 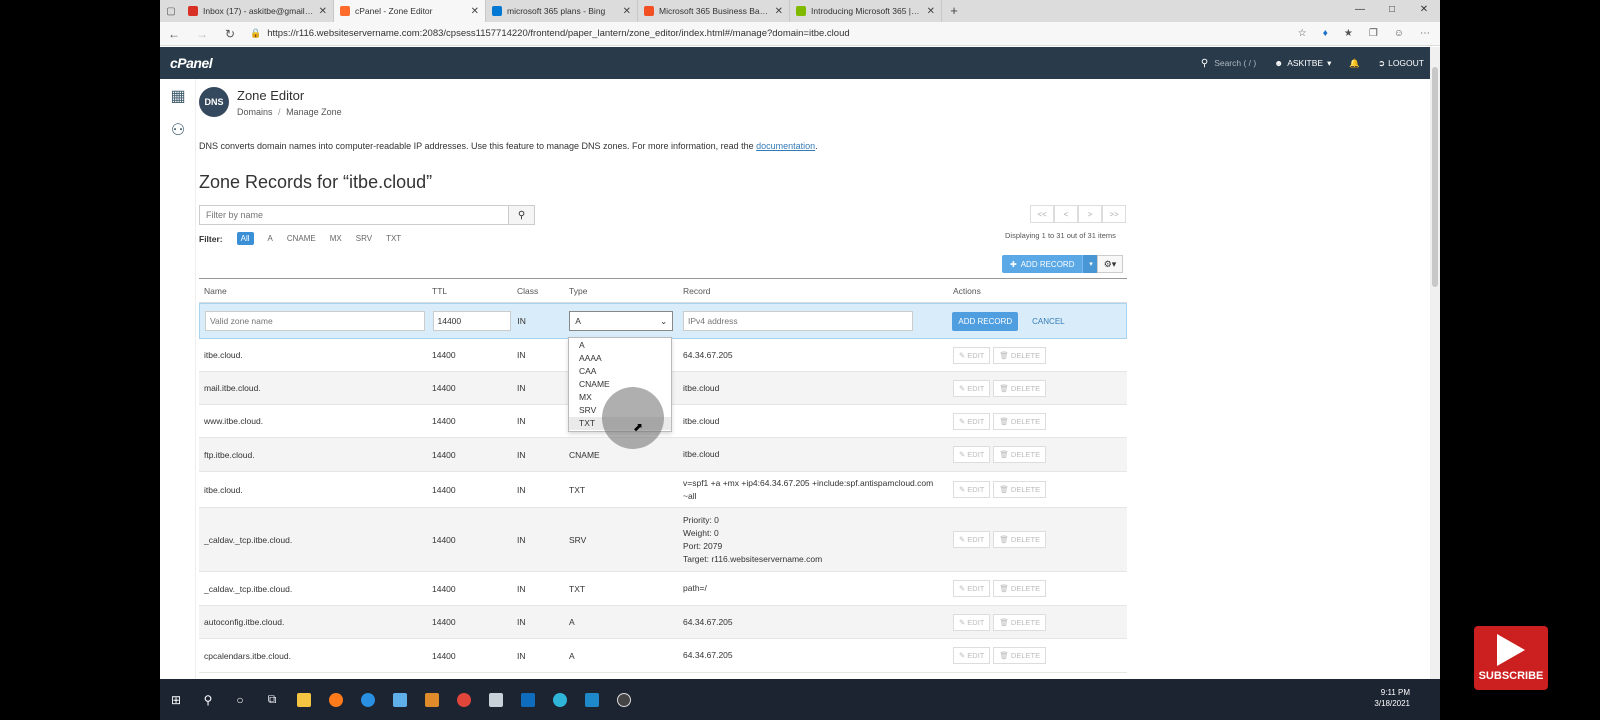 What do you see at coordinates (562, 11) in the screenshot?
I see `browser-tab: microsoft 365 plans - Bing ✕` at bounding box center [562, 11].